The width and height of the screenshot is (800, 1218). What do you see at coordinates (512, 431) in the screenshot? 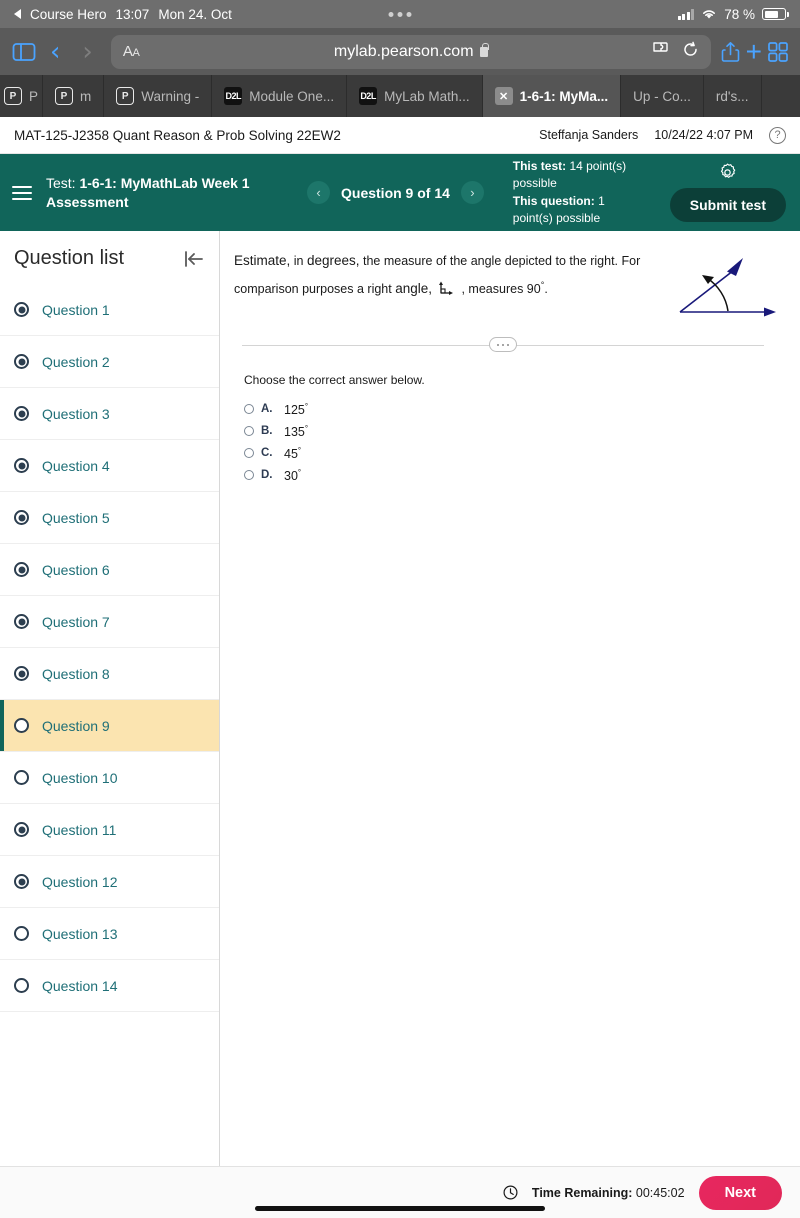
I see `answer-choice: B. 135°` at bounding box center [512, 431].